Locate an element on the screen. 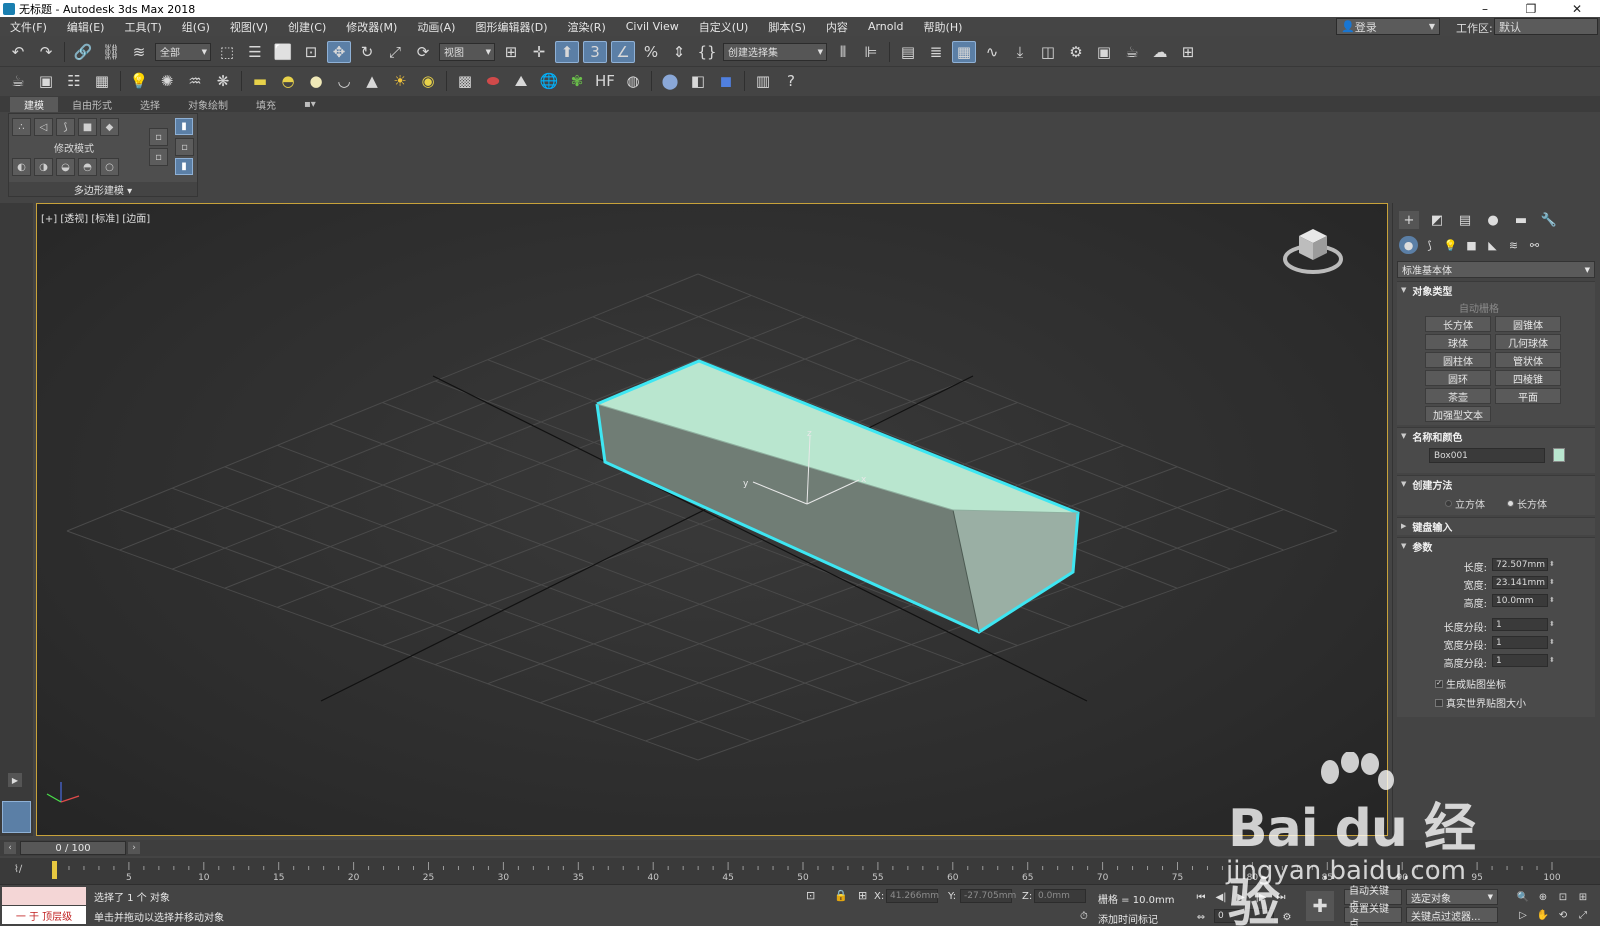 The height and width of the screenshot is (926, 1600). menu-civil-view: Civil View is located at coordinates (652, 26).